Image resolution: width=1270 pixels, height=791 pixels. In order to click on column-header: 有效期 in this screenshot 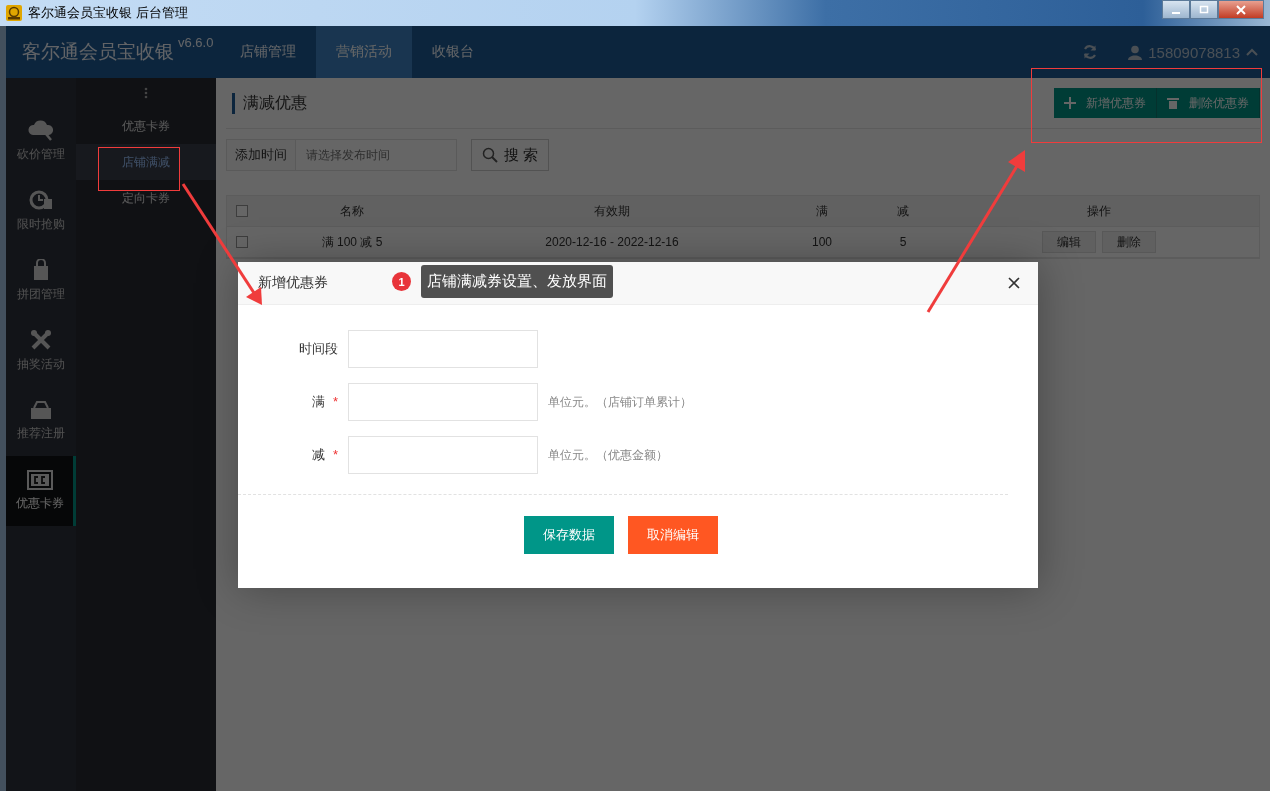, I will do `click(612, 211)`.